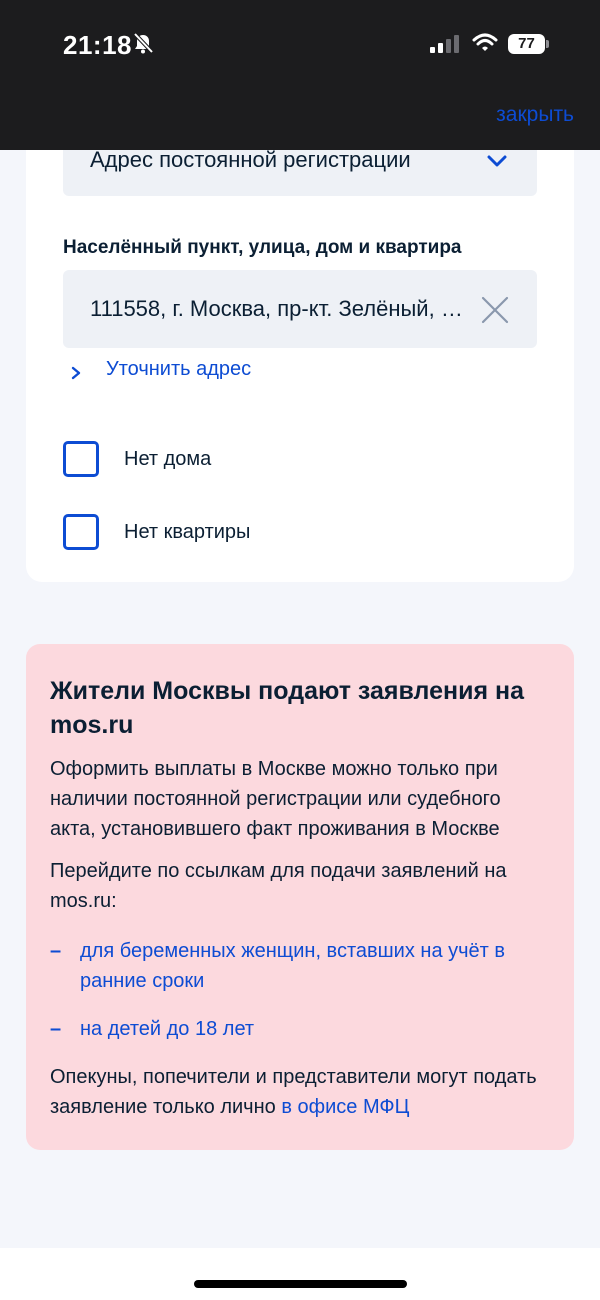 This screenshot has height=1300, width=600. I want to click on address-type-value: Адрес постоянной регистрации, so click(250, 159).